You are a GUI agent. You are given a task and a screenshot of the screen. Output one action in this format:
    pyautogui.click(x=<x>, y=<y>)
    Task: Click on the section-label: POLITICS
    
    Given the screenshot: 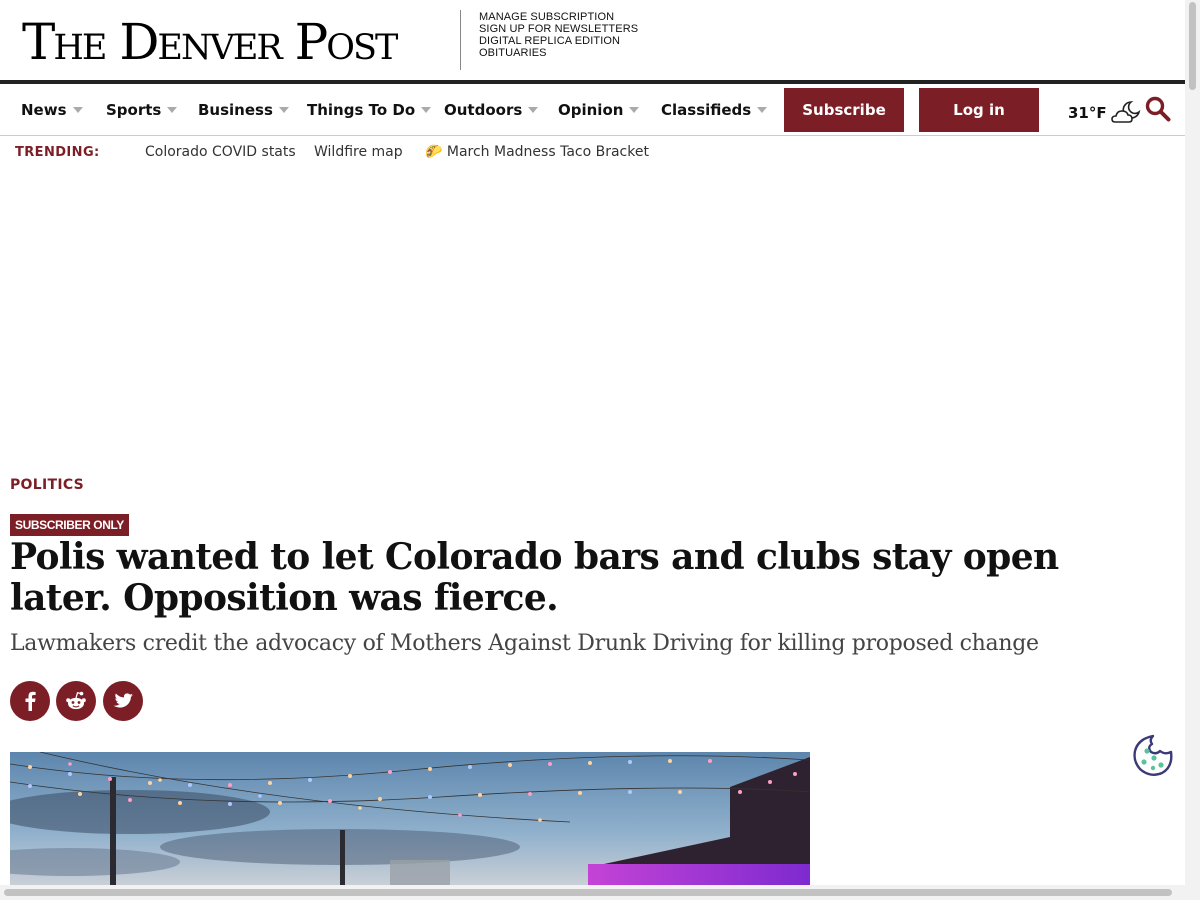 What is the action you would take?
    pyautogui.click(x=47, y=485)
    